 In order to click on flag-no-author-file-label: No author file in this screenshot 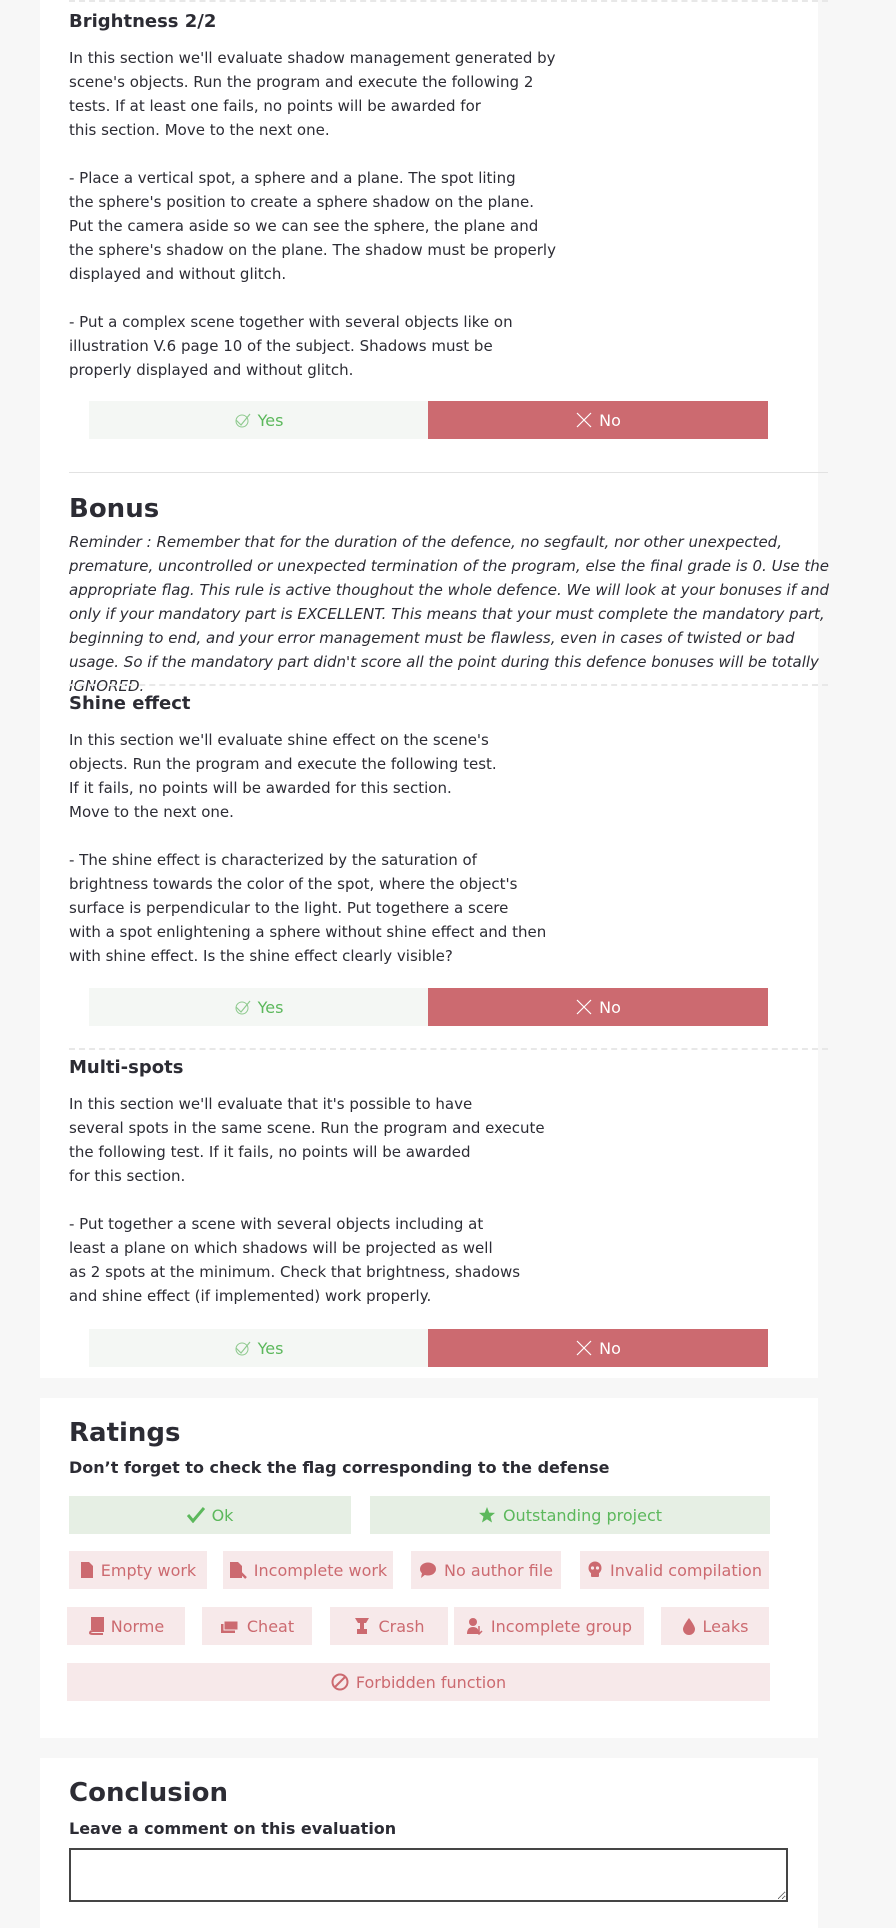, I will do `click(498, 1570)`.